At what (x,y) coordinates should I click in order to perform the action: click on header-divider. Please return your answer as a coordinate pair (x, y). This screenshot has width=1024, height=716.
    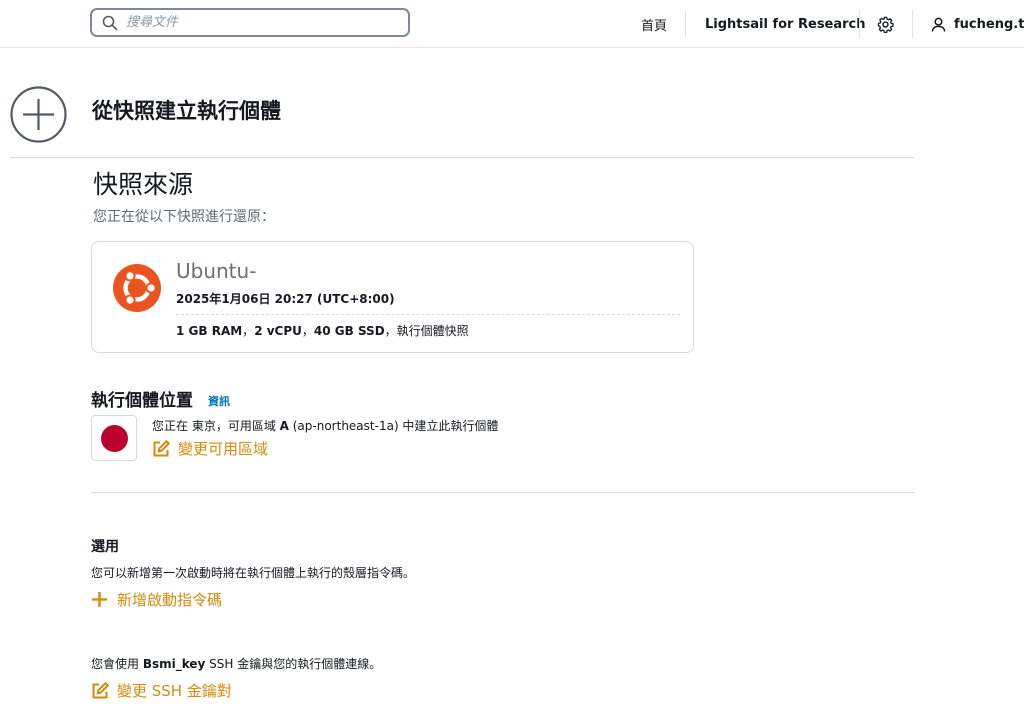
    Looking at the image, I should click on (462, 157).